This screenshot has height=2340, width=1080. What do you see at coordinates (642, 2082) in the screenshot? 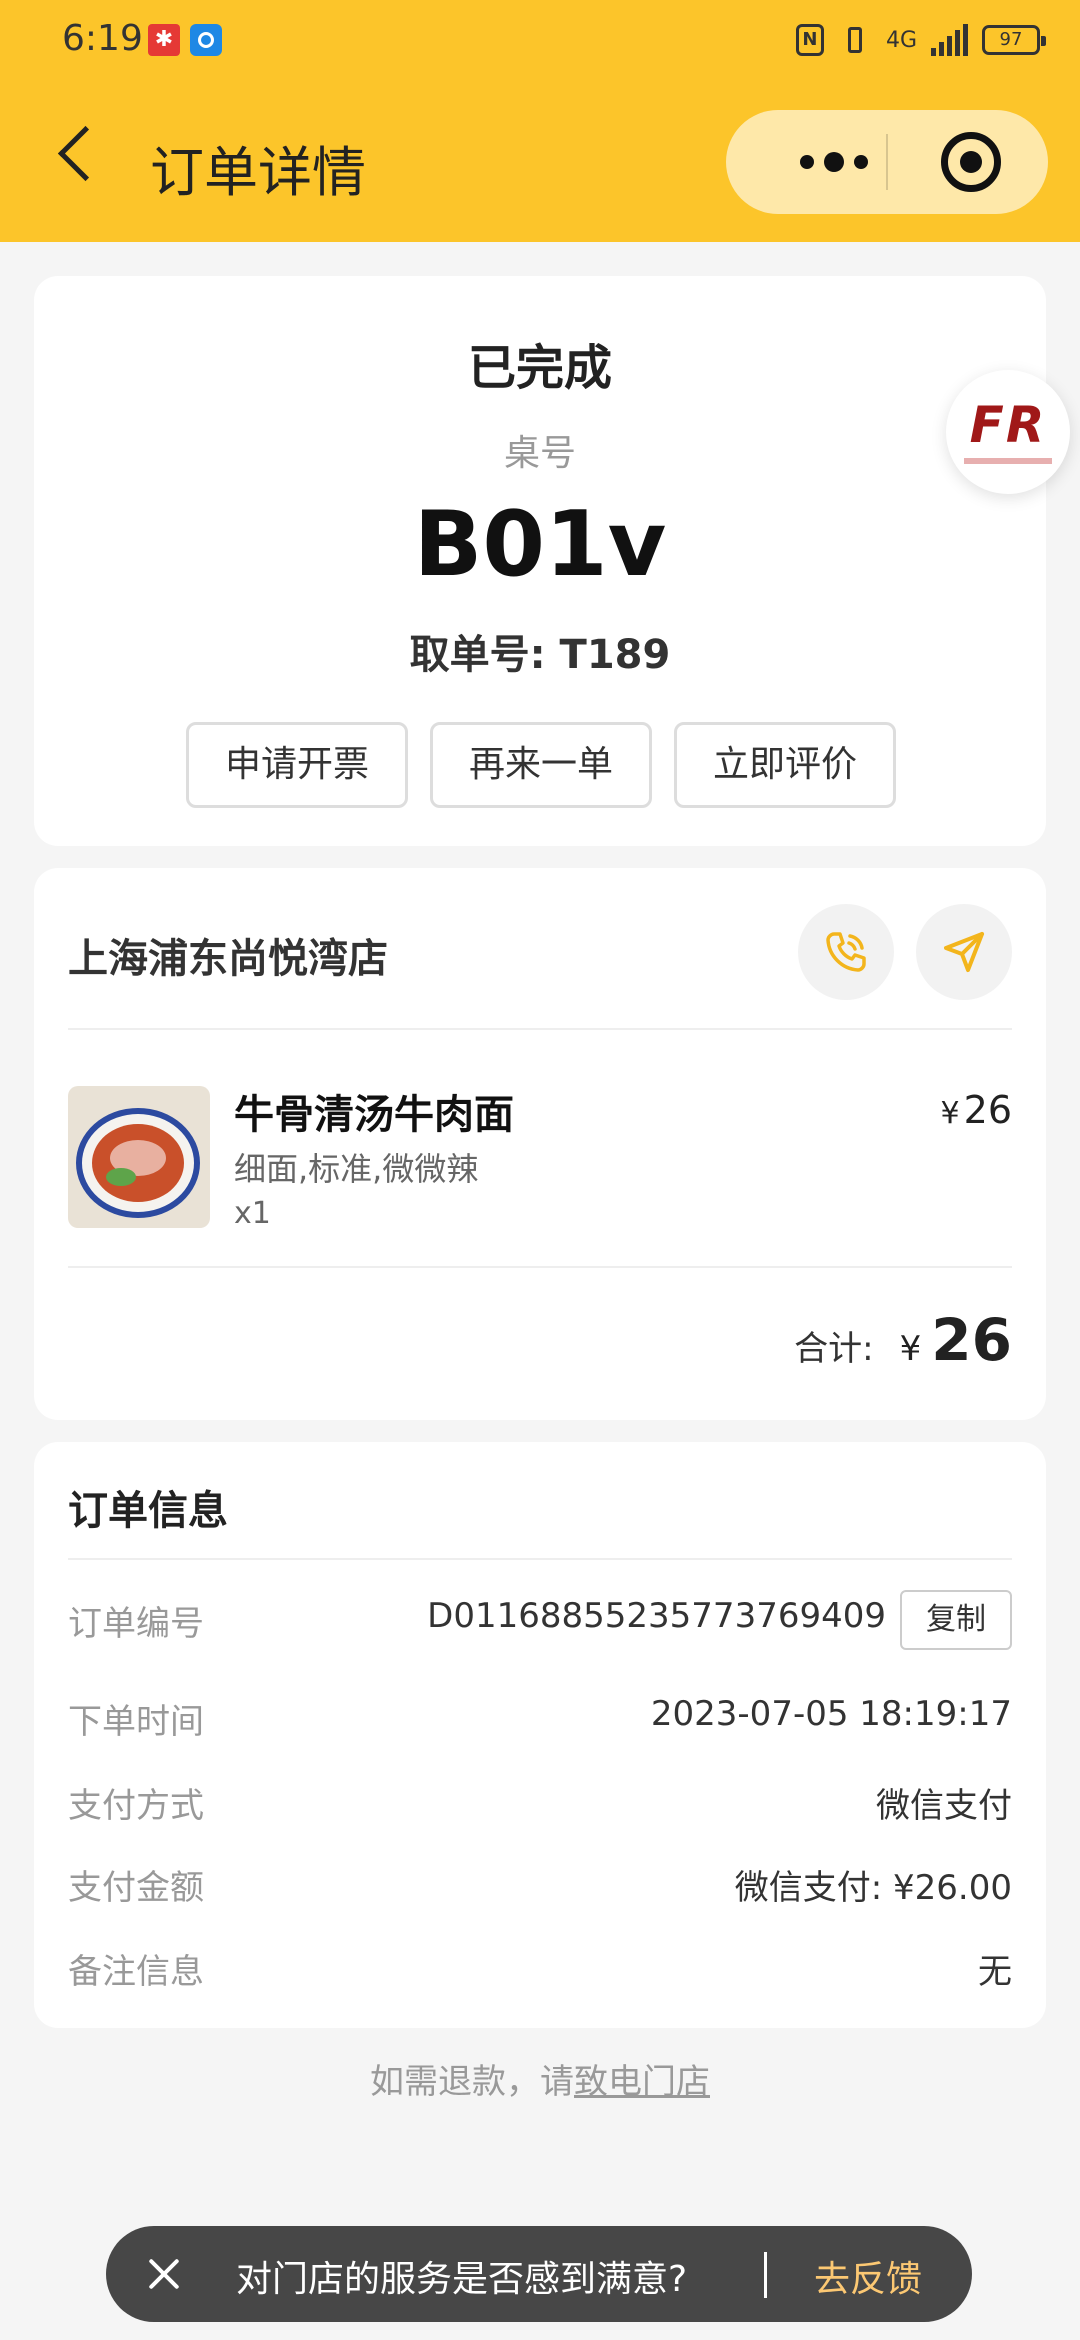
I see `call-store-link: 致电门店` at bounding box center [642, 2082].